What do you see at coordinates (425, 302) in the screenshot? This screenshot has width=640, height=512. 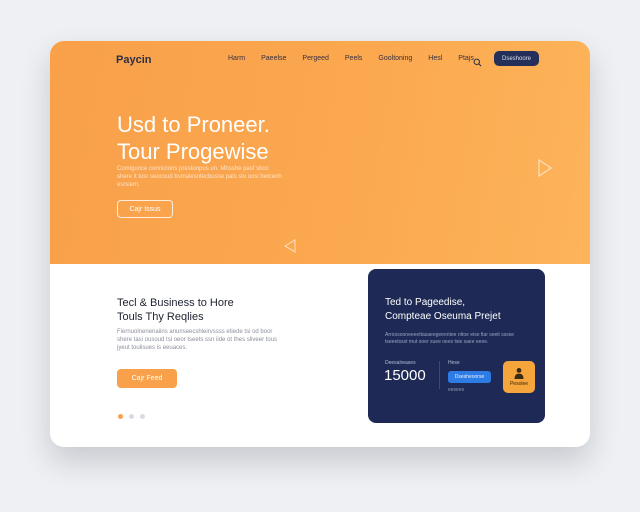 I see `panel-title-line: Ted to Pageedise,` at bounding box center [425, 302].